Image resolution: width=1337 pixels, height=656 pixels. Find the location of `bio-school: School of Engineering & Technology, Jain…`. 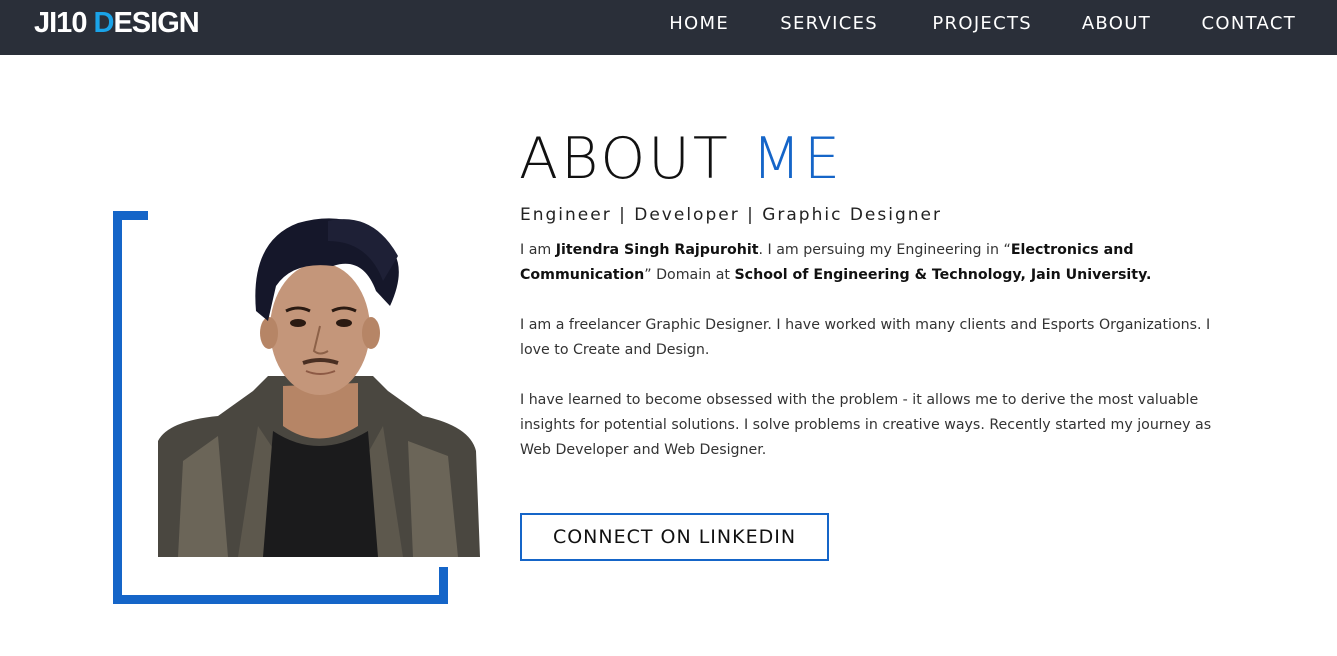

bio-school: School of Engineering & Technology, Jain… is located at coordinates (943, 275).